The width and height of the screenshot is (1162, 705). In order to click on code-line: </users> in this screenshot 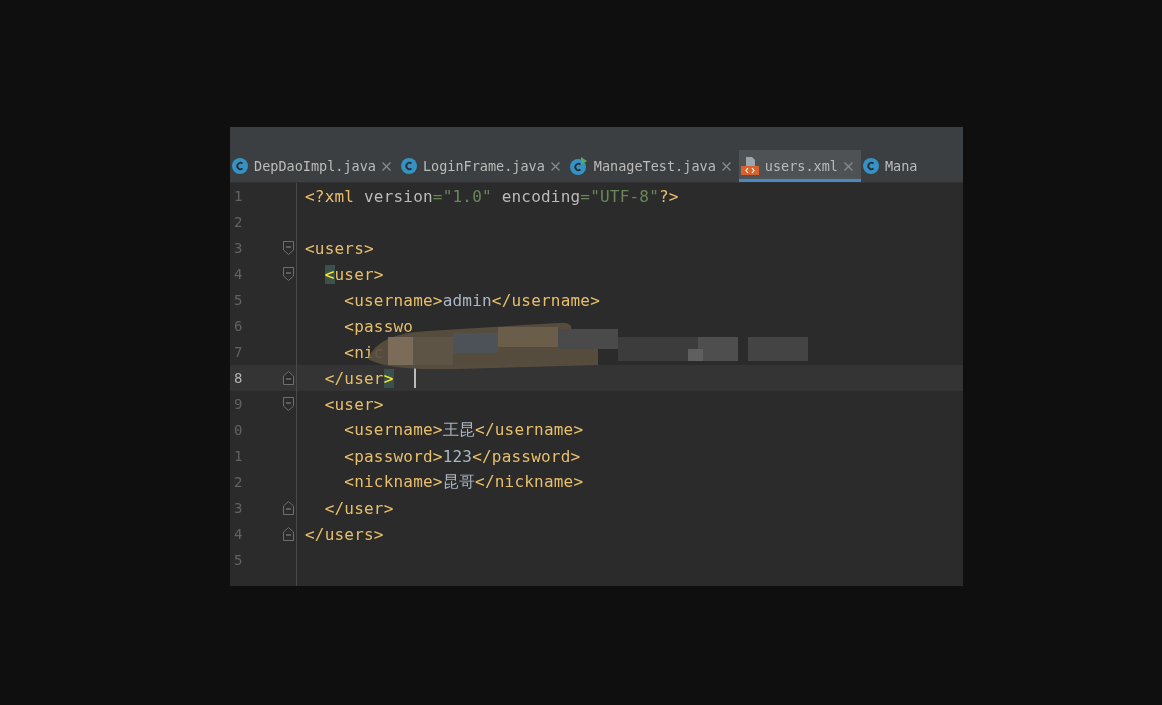, I will do `click(344, 534)`.